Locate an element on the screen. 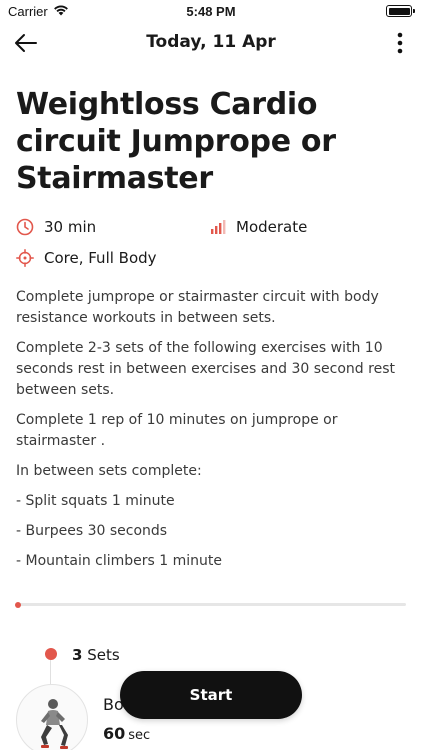 The image size is (422, 750). sets-label: 3 Sets is located at coordinates (96, 655).